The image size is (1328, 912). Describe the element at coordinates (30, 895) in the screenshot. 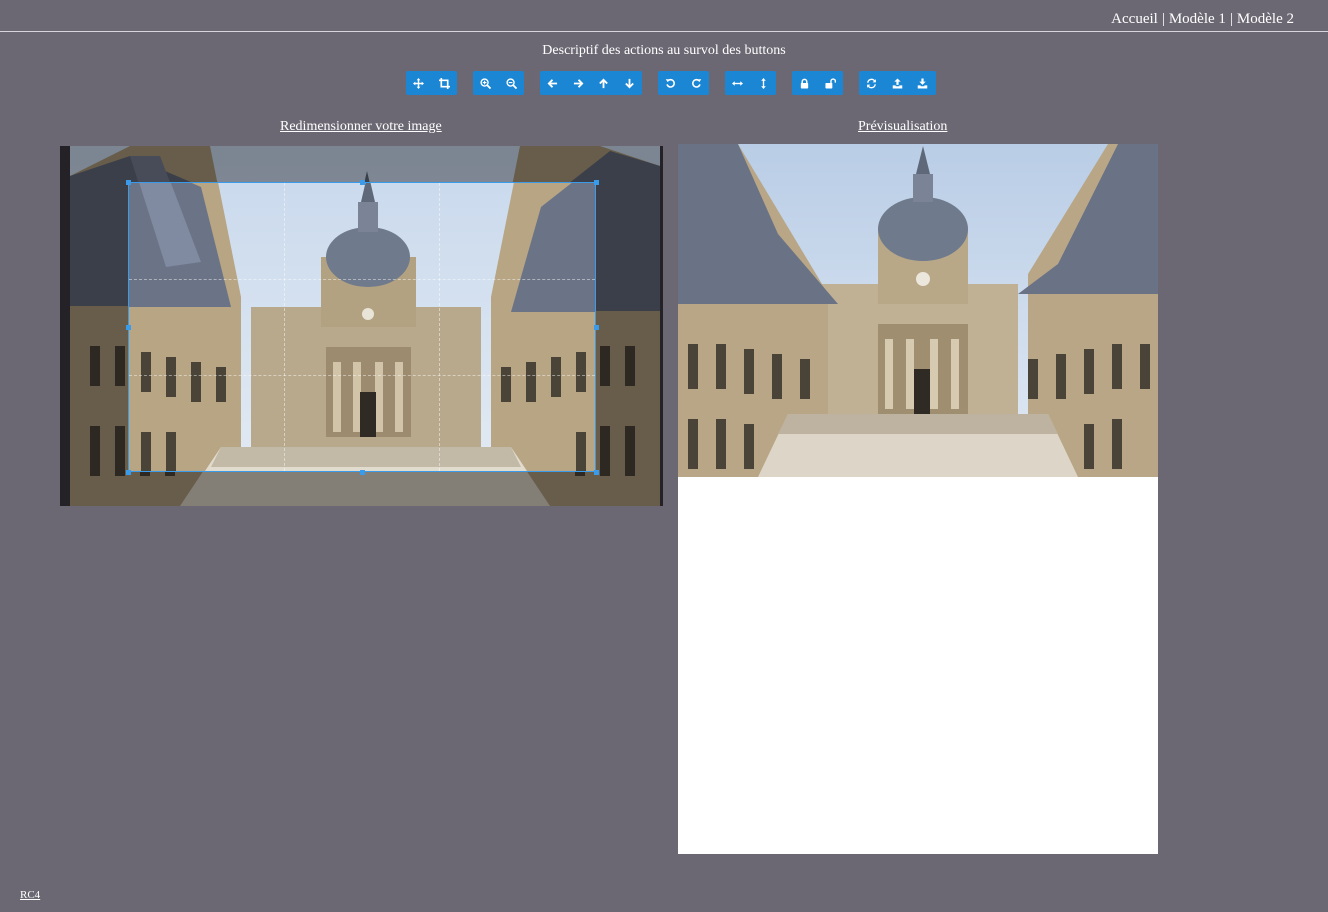

I see `footer-link: RC4` at that location.